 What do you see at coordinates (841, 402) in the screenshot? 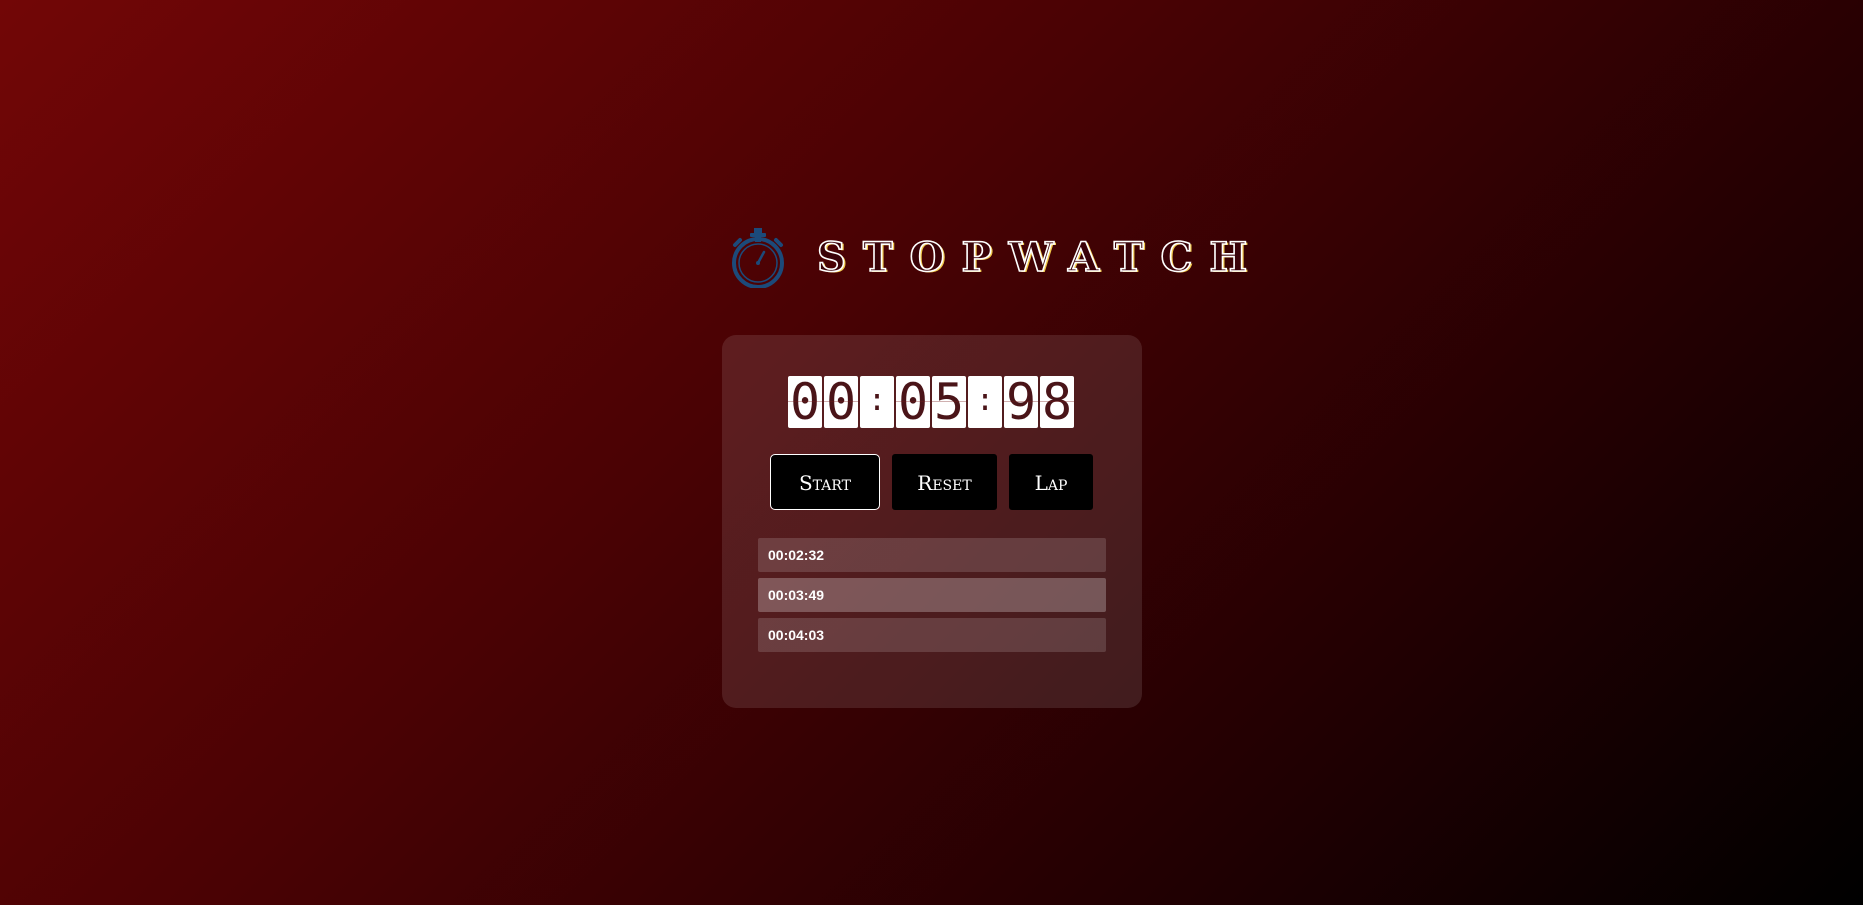
I see `minutes-ones-digit: 0` at bounding box center [841, 402].